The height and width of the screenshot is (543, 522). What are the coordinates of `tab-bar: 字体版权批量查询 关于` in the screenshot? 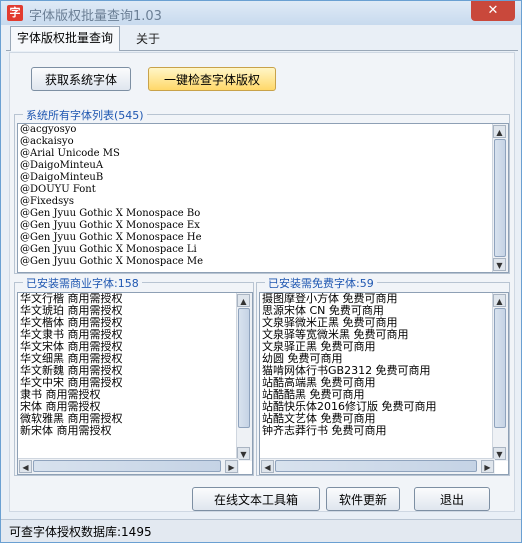 It's located at (262, 38).